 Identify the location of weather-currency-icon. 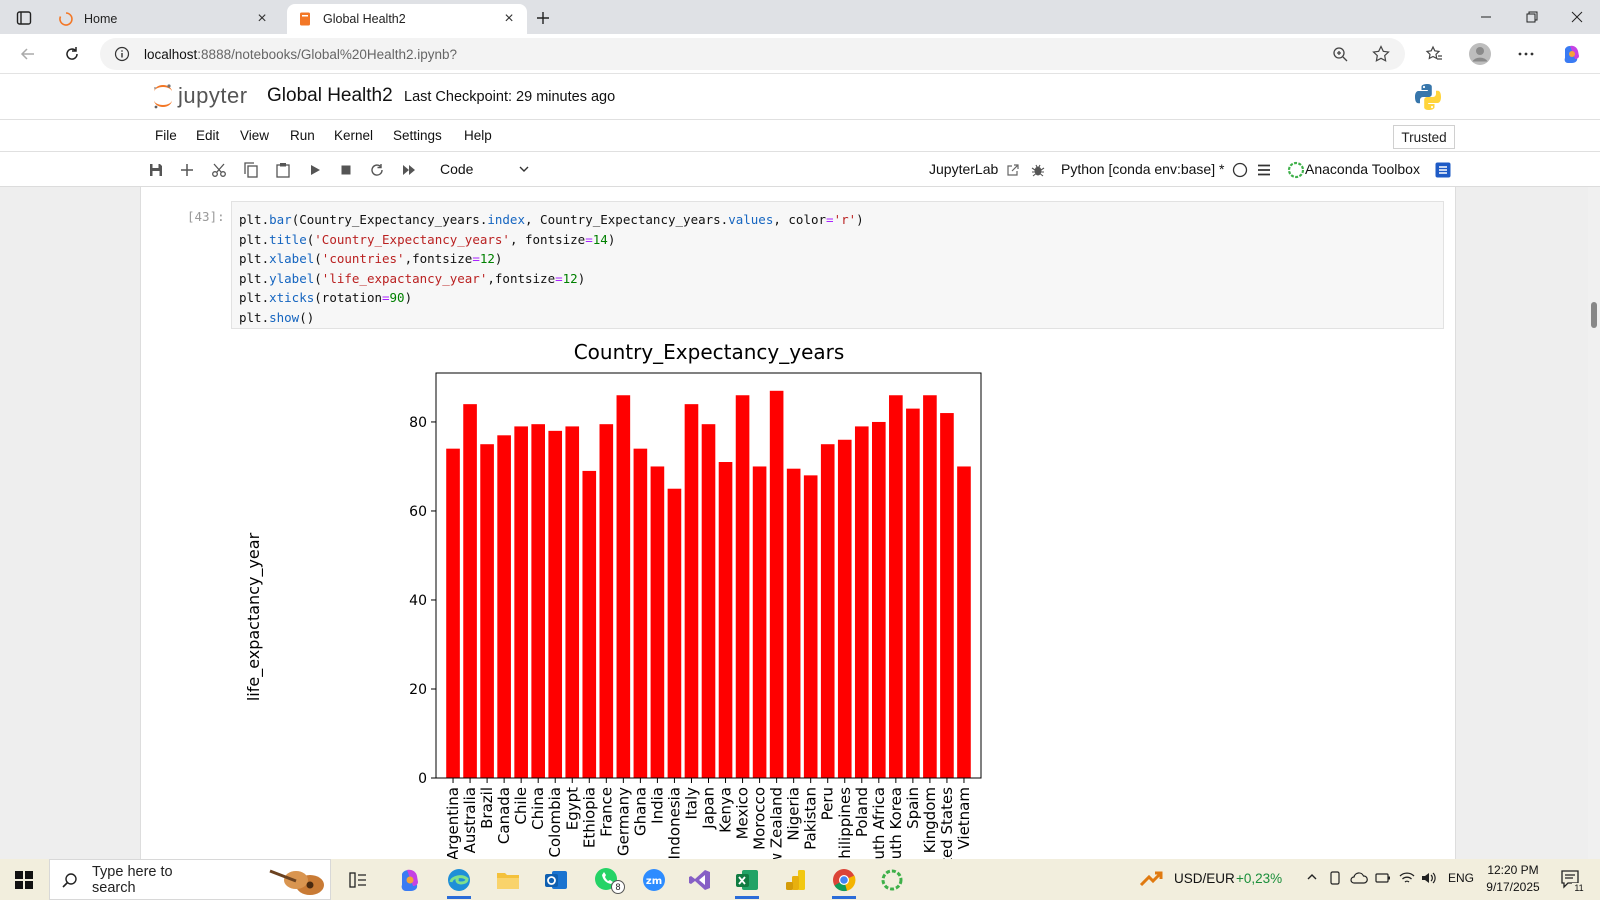
(1151, 878).